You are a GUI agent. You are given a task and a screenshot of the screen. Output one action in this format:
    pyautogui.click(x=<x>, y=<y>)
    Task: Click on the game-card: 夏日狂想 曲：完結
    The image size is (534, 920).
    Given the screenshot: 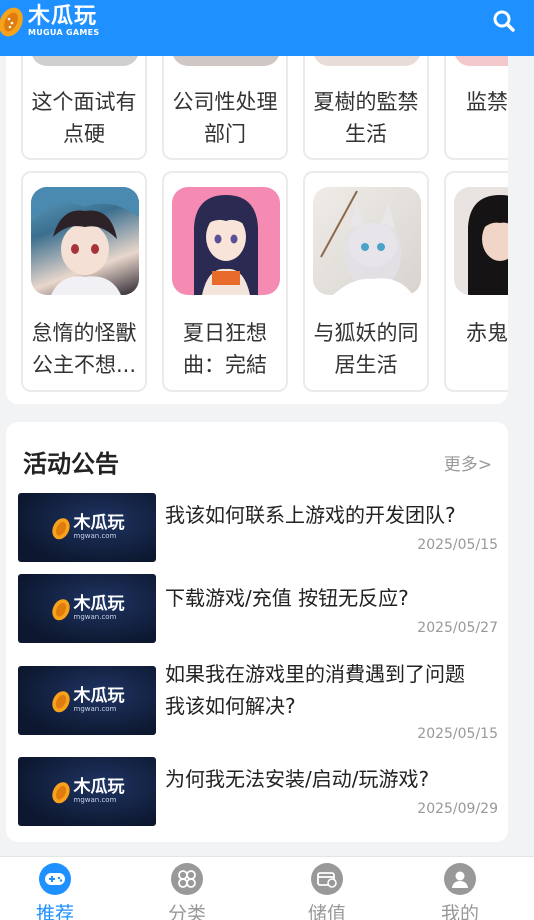 What is the action you would take?
    pyautogui.click(x=225, y=281)
    